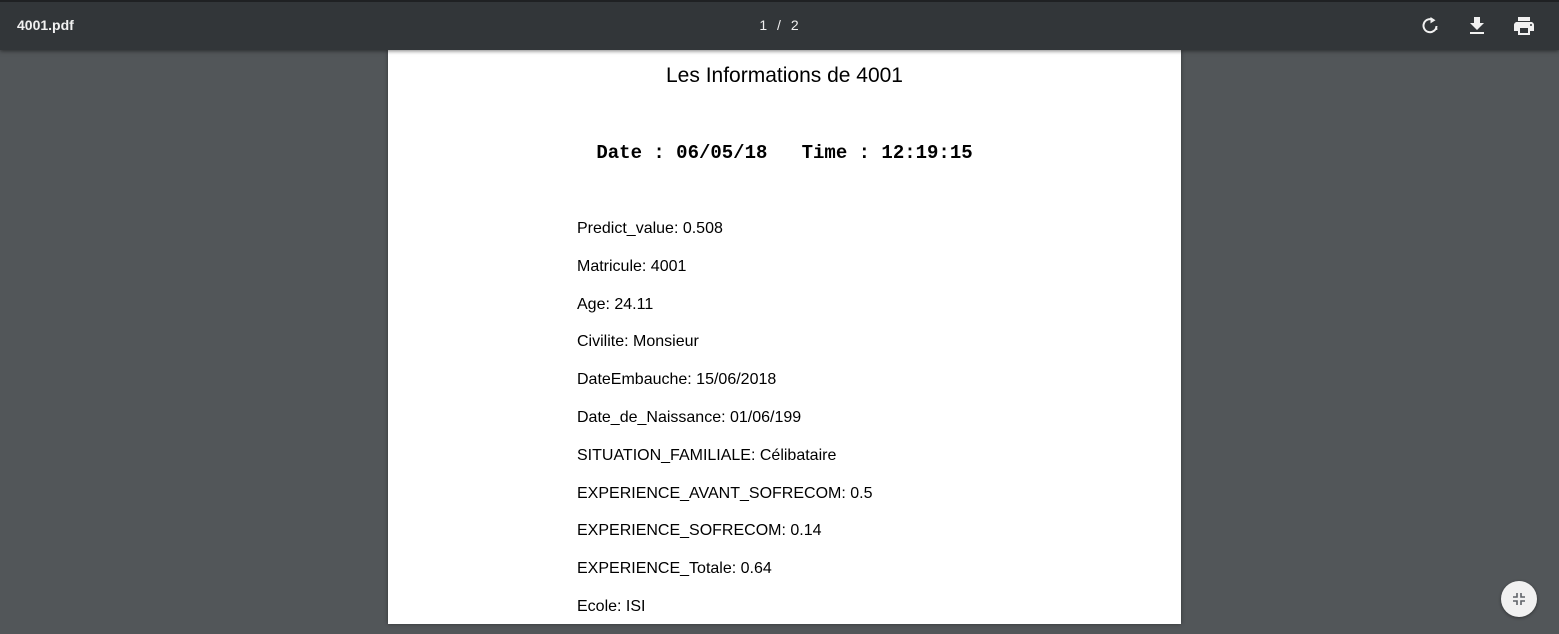  Describe the element at coordinates (638, 342) in the screenshot. I see `info-field: Civilite: Monsieur` at that location.